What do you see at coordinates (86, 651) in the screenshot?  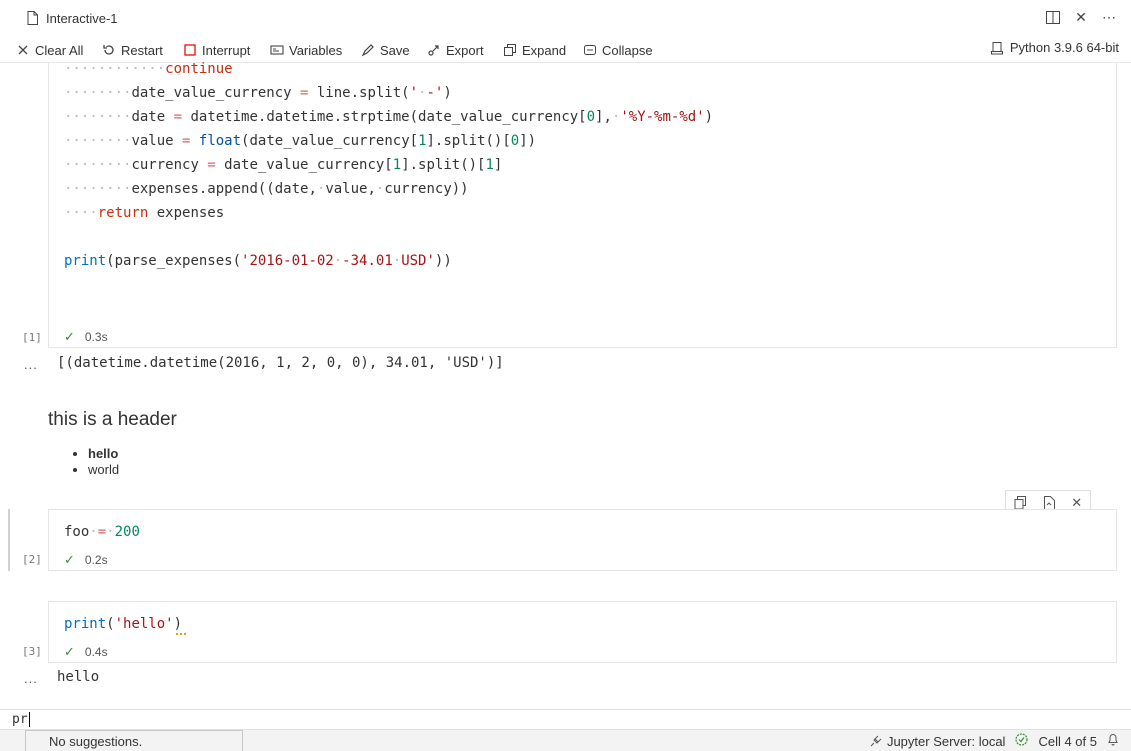 I see `execution-status: ✓ 0.4s` at bounding box center [86, 651].